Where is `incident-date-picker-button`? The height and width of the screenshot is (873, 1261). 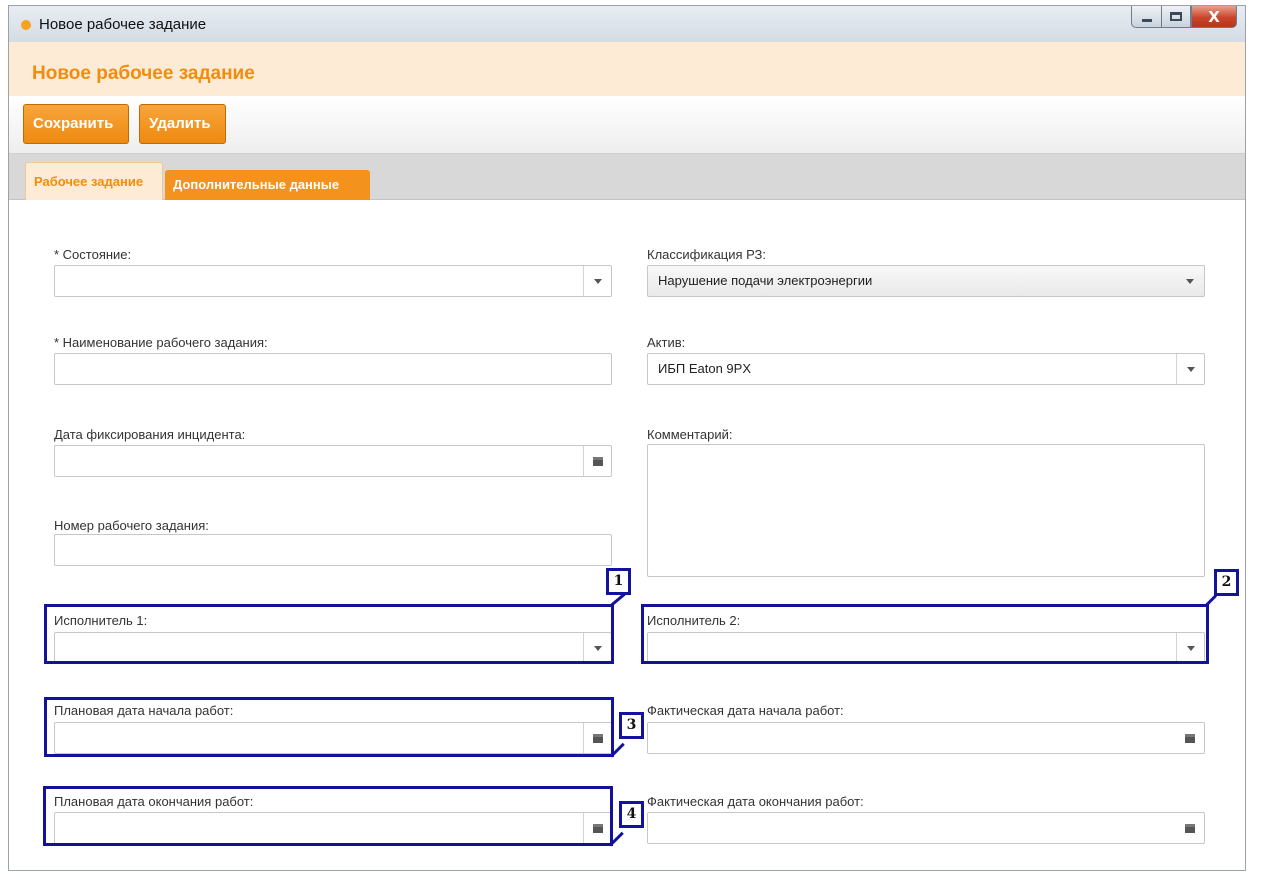
incident-date-picker-button is located at coordinates (597, 461).